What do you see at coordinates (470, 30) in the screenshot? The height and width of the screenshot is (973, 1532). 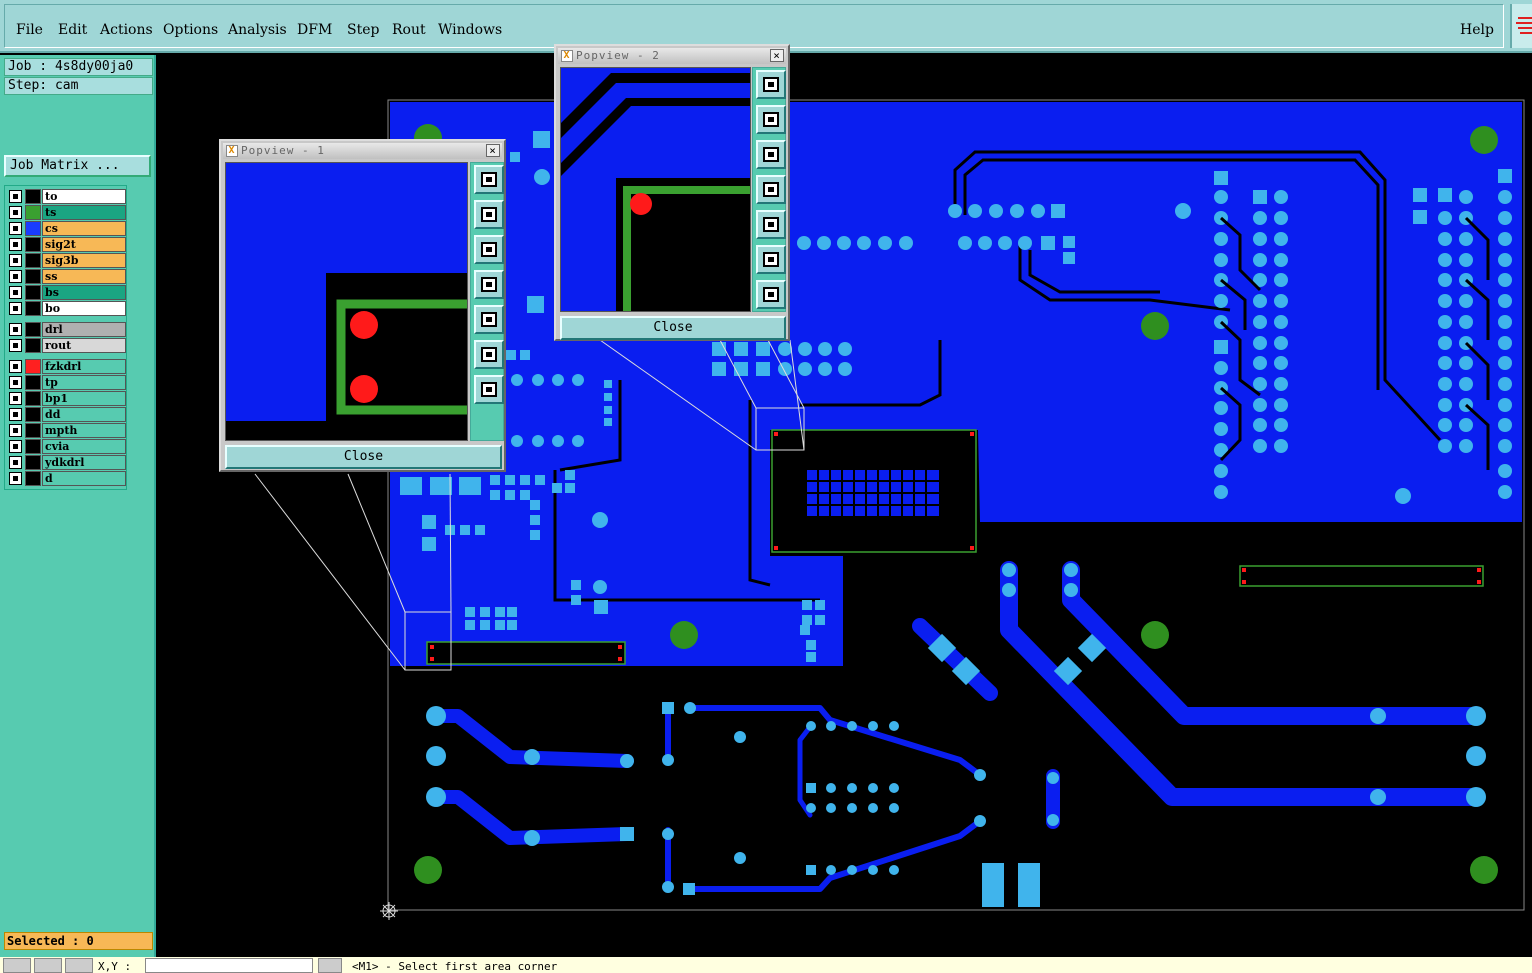 I see `menu-windows: Windows` at bounding box center [470, 30].